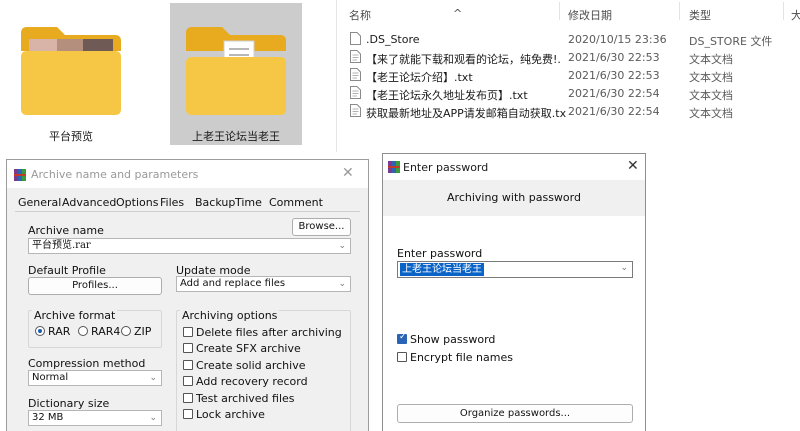 The width and height of the screenshot is (800, 431). What do you see at coordinates (95, 378) in the screenshot?
I see `compression-method-select: Normal ⌄` at bounding box center [95, 378].